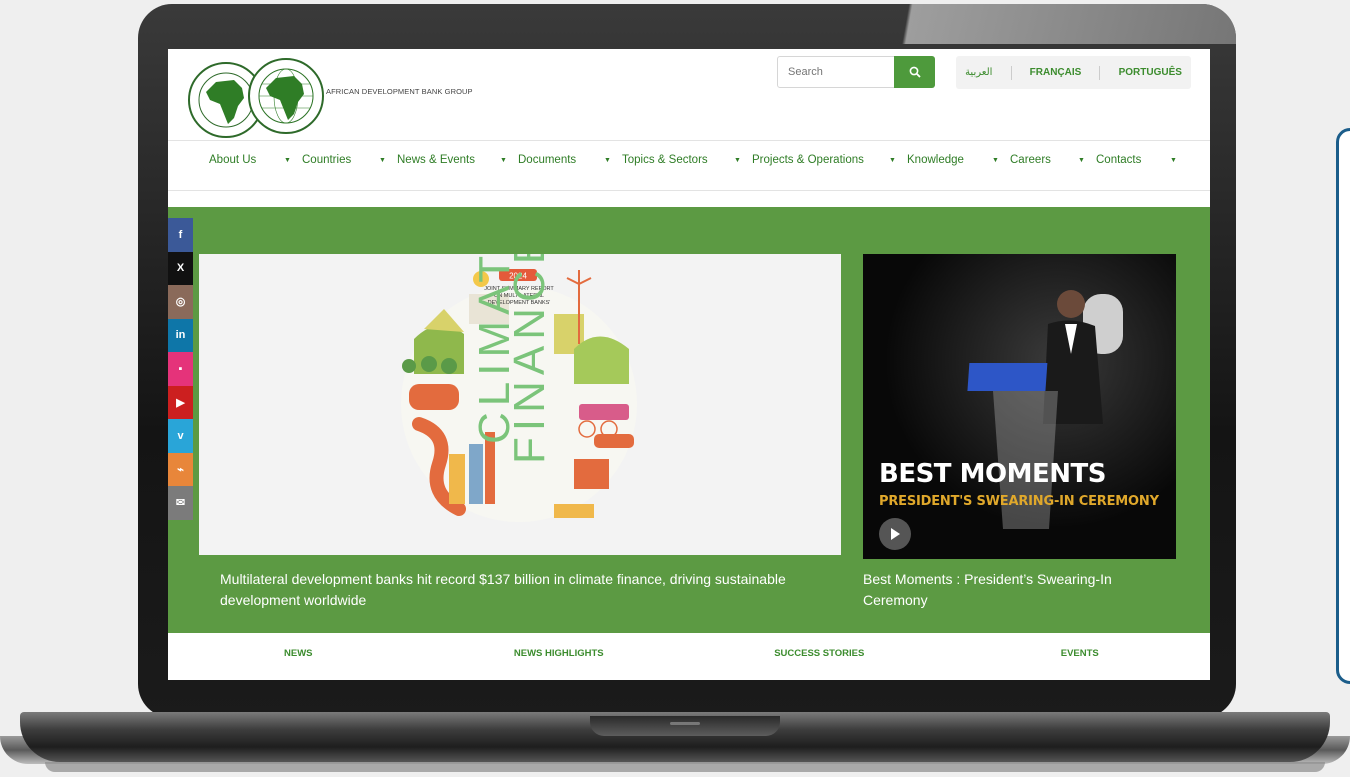  I want to click on nav-careers: Careers, so click(1030, 160).